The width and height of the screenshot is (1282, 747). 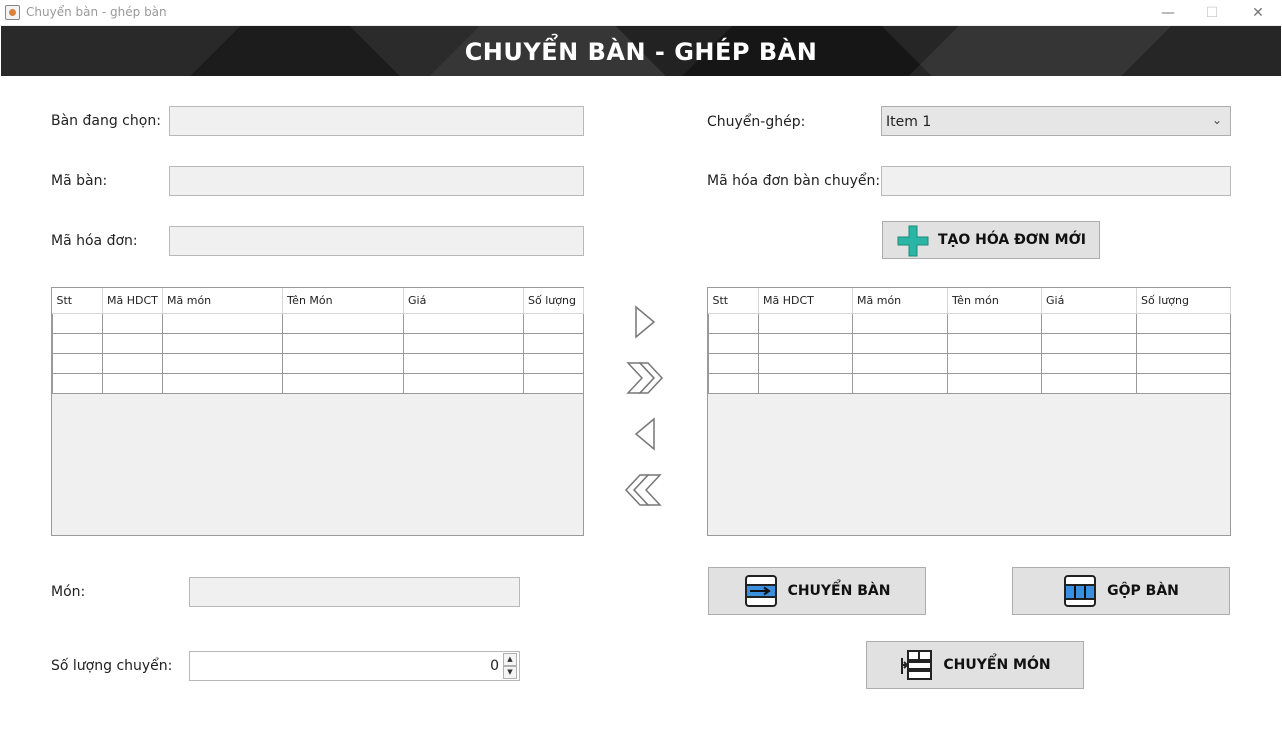 What do you see at coordinates (761, 591) in the screenshot?
I see `transfer-table-icon` at bounding box center [761, 591].